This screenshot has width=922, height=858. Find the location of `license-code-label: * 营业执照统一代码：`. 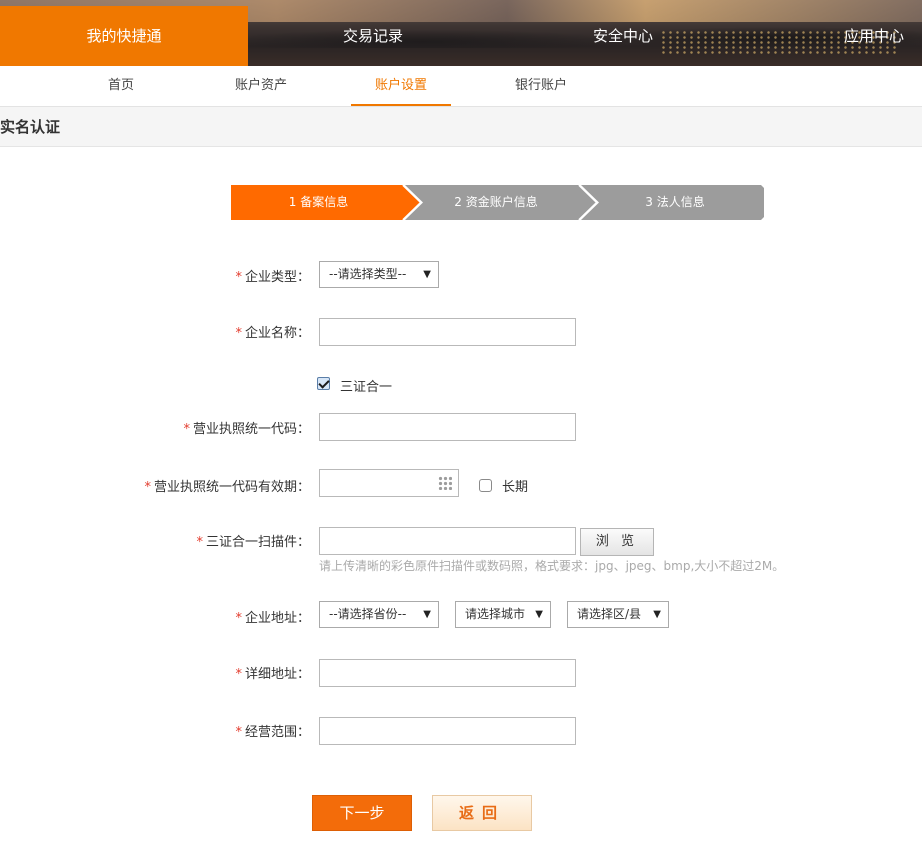

license-code-label: * 营业执照统一代码： is located at coordinates (155, 427).